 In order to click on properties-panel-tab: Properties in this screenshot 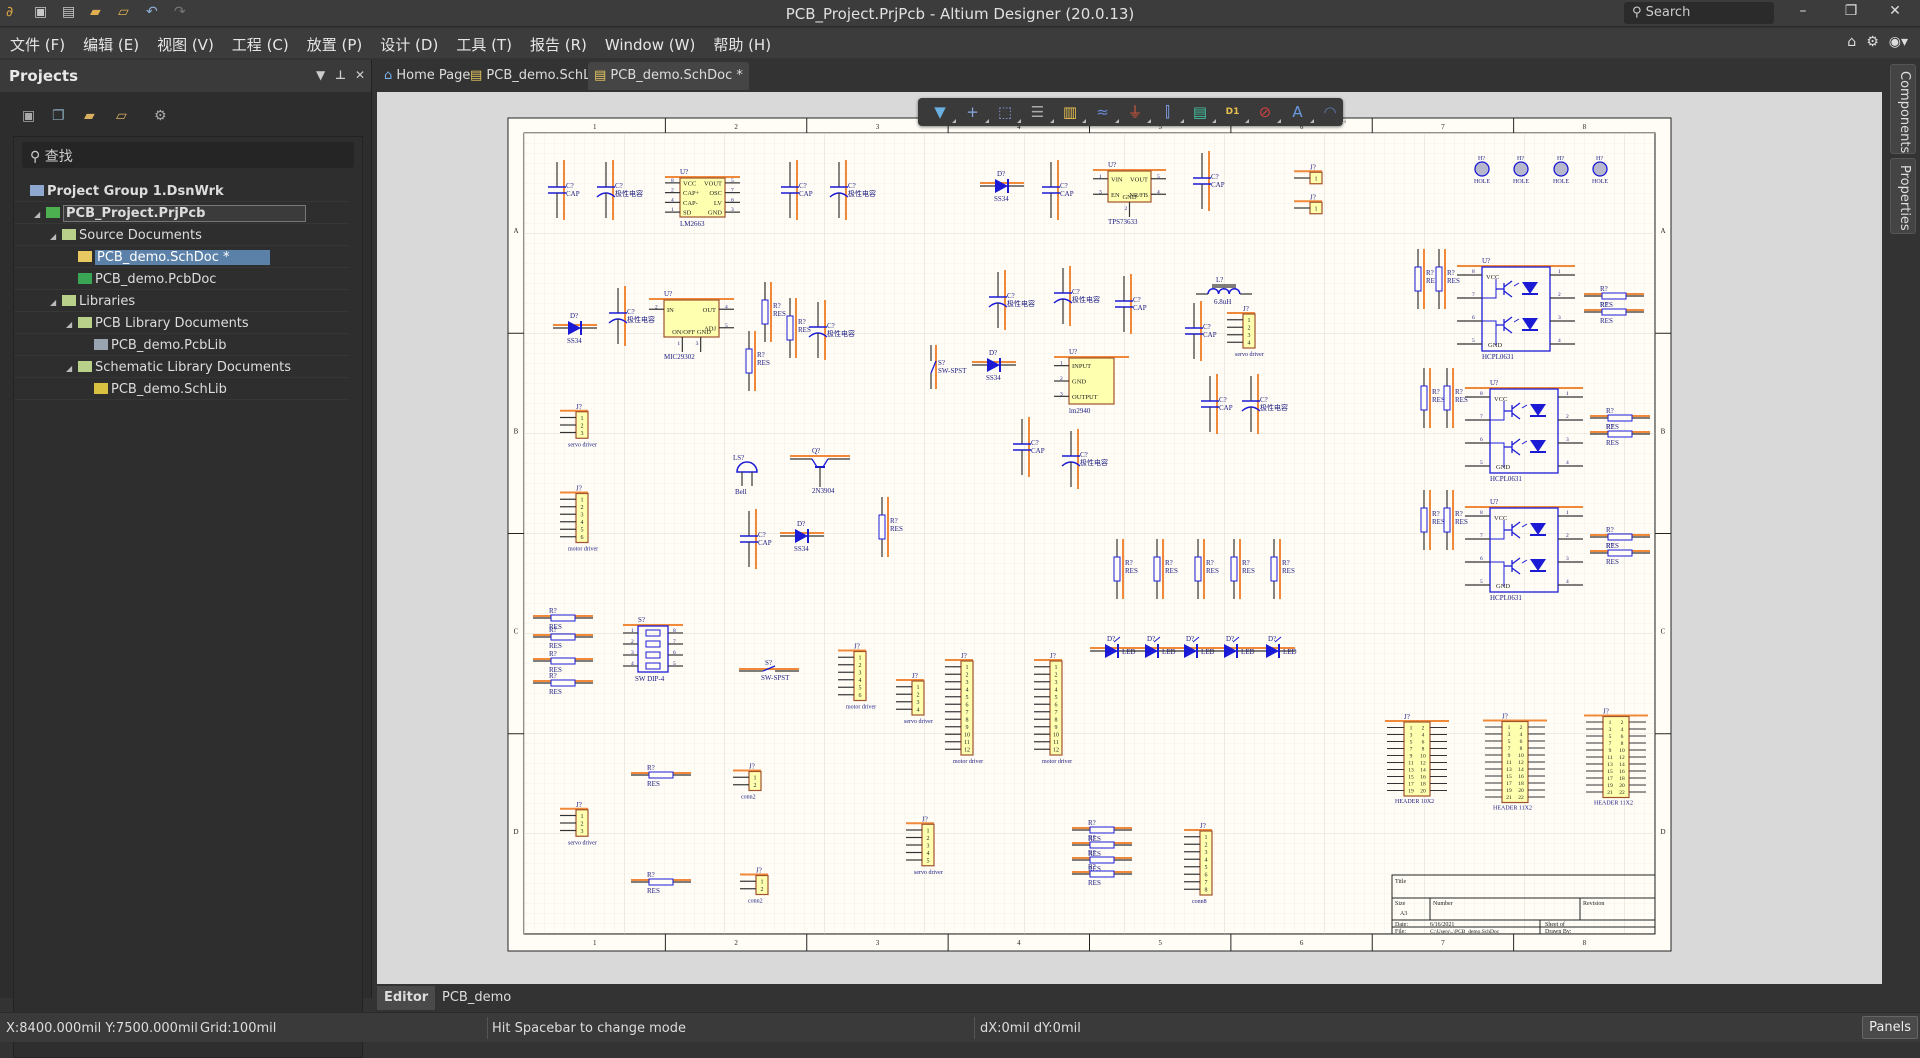, I will do `click(1903, 196)`.